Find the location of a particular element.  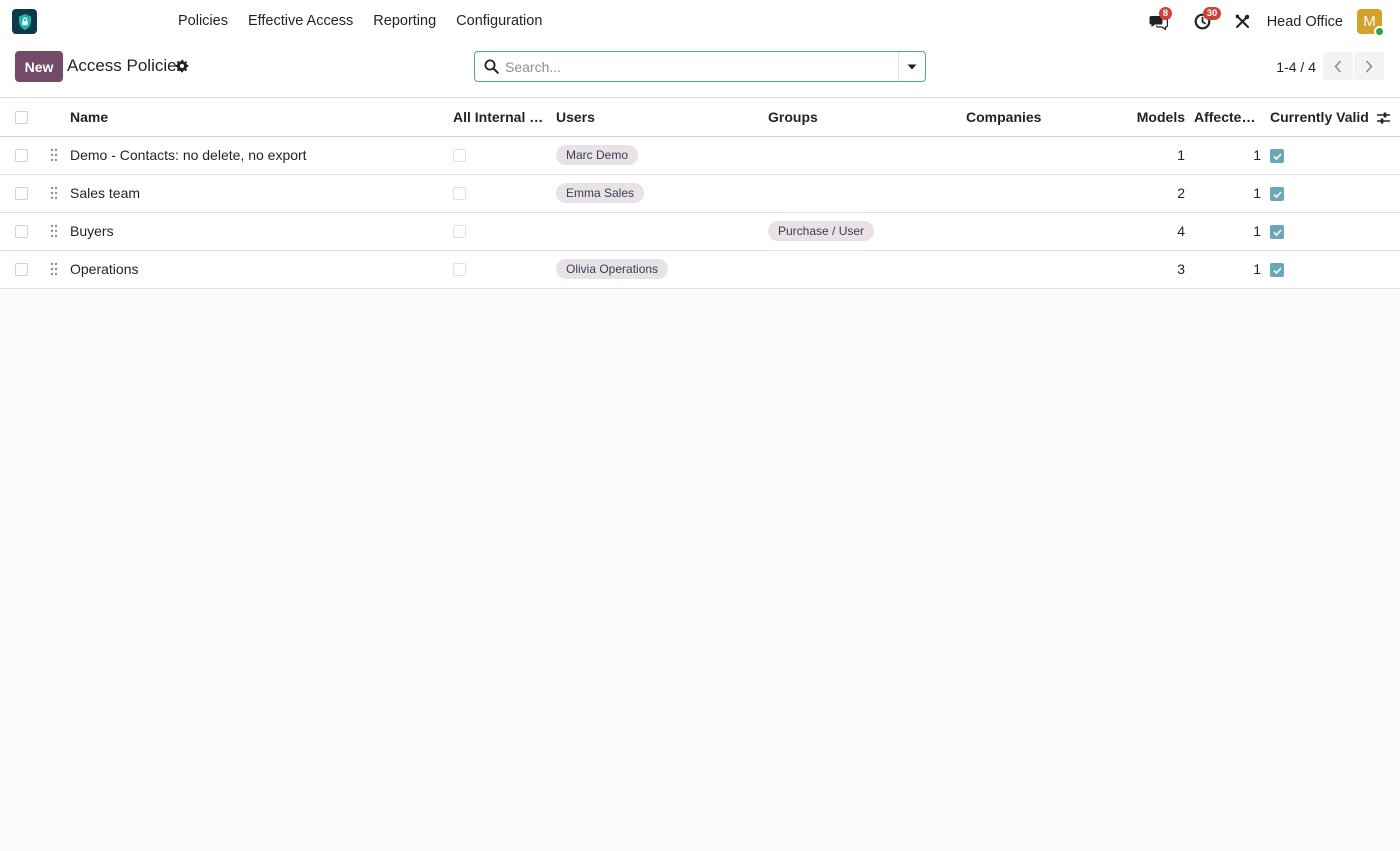

caret-down-icon is located at coordinates (912, 66).